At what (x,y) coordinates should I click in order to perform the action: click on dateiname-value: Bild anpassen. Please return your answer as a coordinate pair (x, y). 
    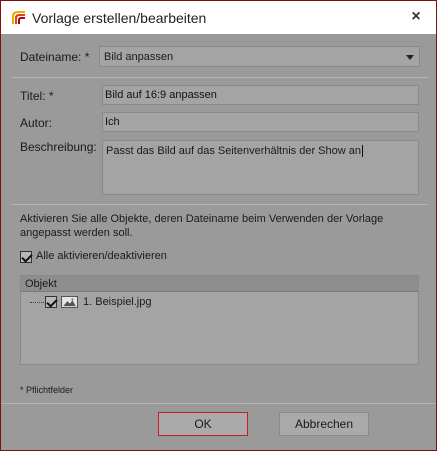
    Looking at the image, I should click on (139, 57).